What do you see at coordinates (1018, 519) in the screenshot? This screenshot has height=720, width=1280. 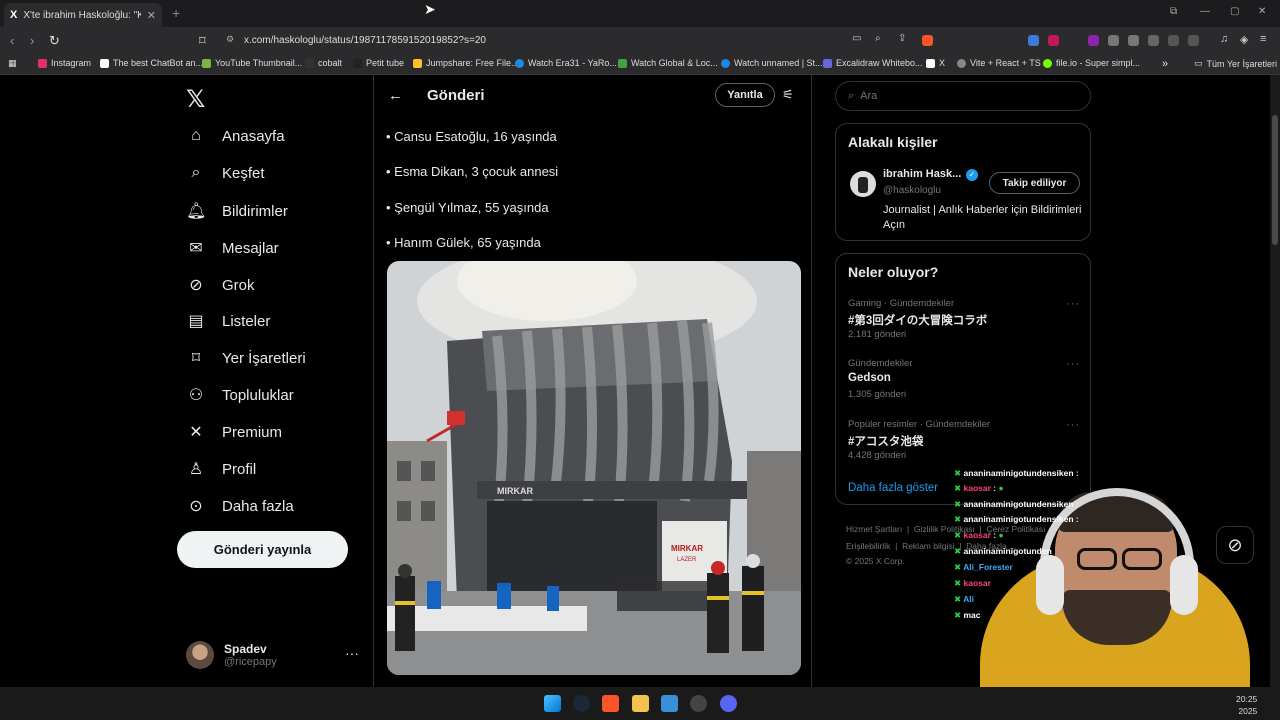 I see `chat-user: ananinaminigotundensiken` at bounding box center [1018, 519].